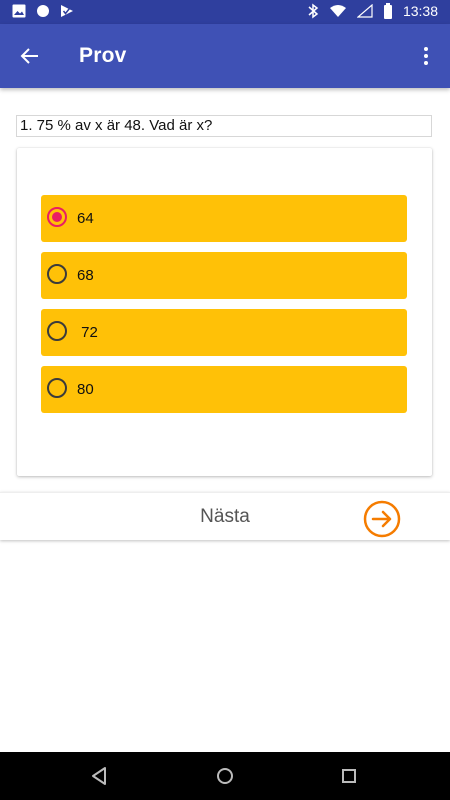 This screenshot has height=800, width=450. What do you see at coordinates (420, 11) in the screenshot?
I see `status-time: 13:38` at bounding box center [420, 11].